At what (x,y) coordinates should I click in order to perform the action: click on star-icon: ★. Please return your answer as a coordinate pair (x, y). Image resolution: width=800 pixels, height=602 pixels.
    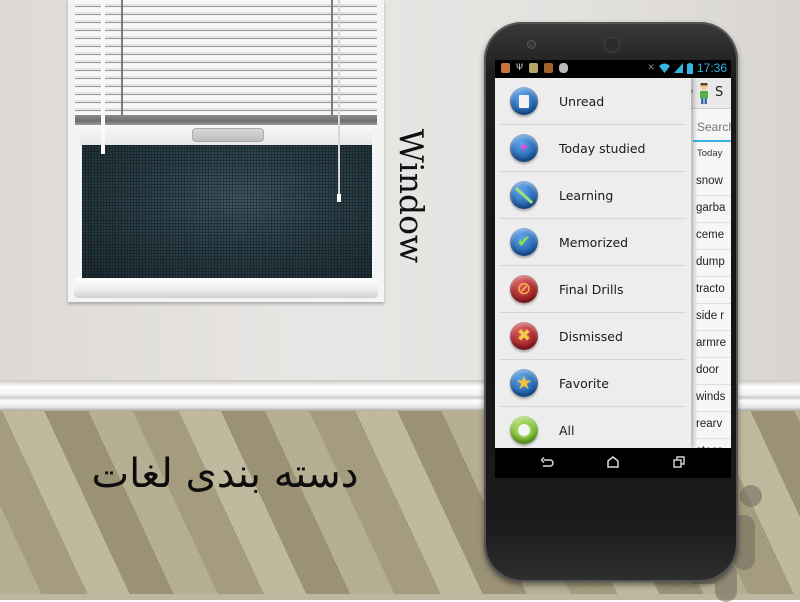
    Looking at the image, I should click on (524, 383).